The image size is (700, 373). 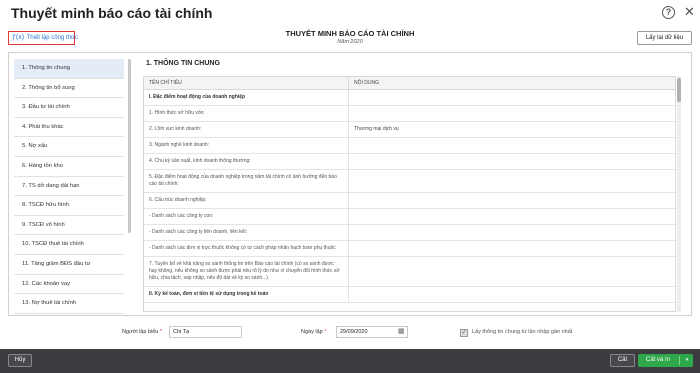 What do you see at coordinates (689, 12) in the screenshot?
I see `close-icon: ✕` at bounding box center [689, 12].